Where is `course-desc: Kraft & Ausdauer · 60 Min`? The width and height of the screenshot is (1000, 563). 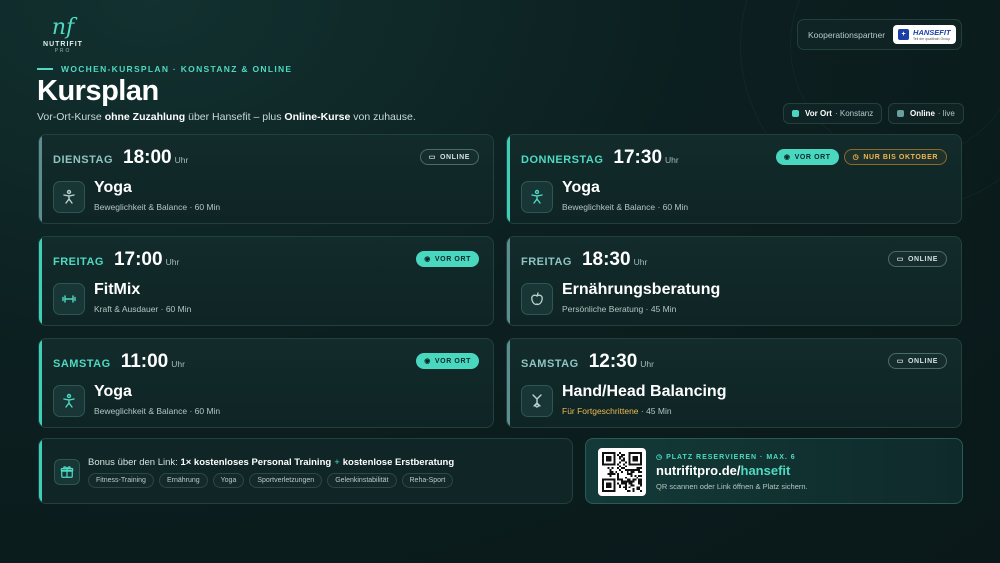
course-desc: Kraft & Ausdauer · 60 Min is located at coordinates (143, 309).